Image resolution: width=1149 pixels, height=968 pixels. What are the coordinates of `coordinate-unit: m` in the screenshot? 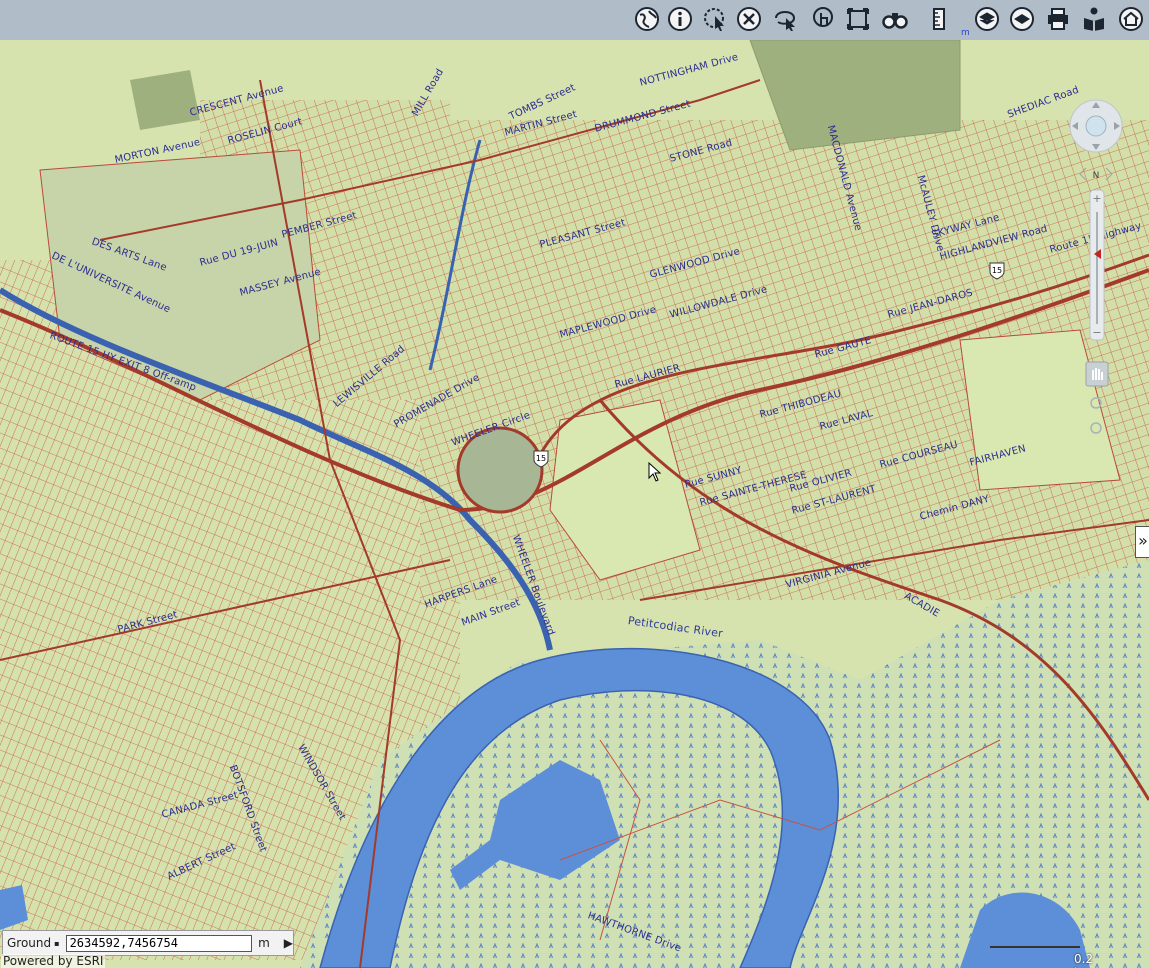 It's located at (264, 943).